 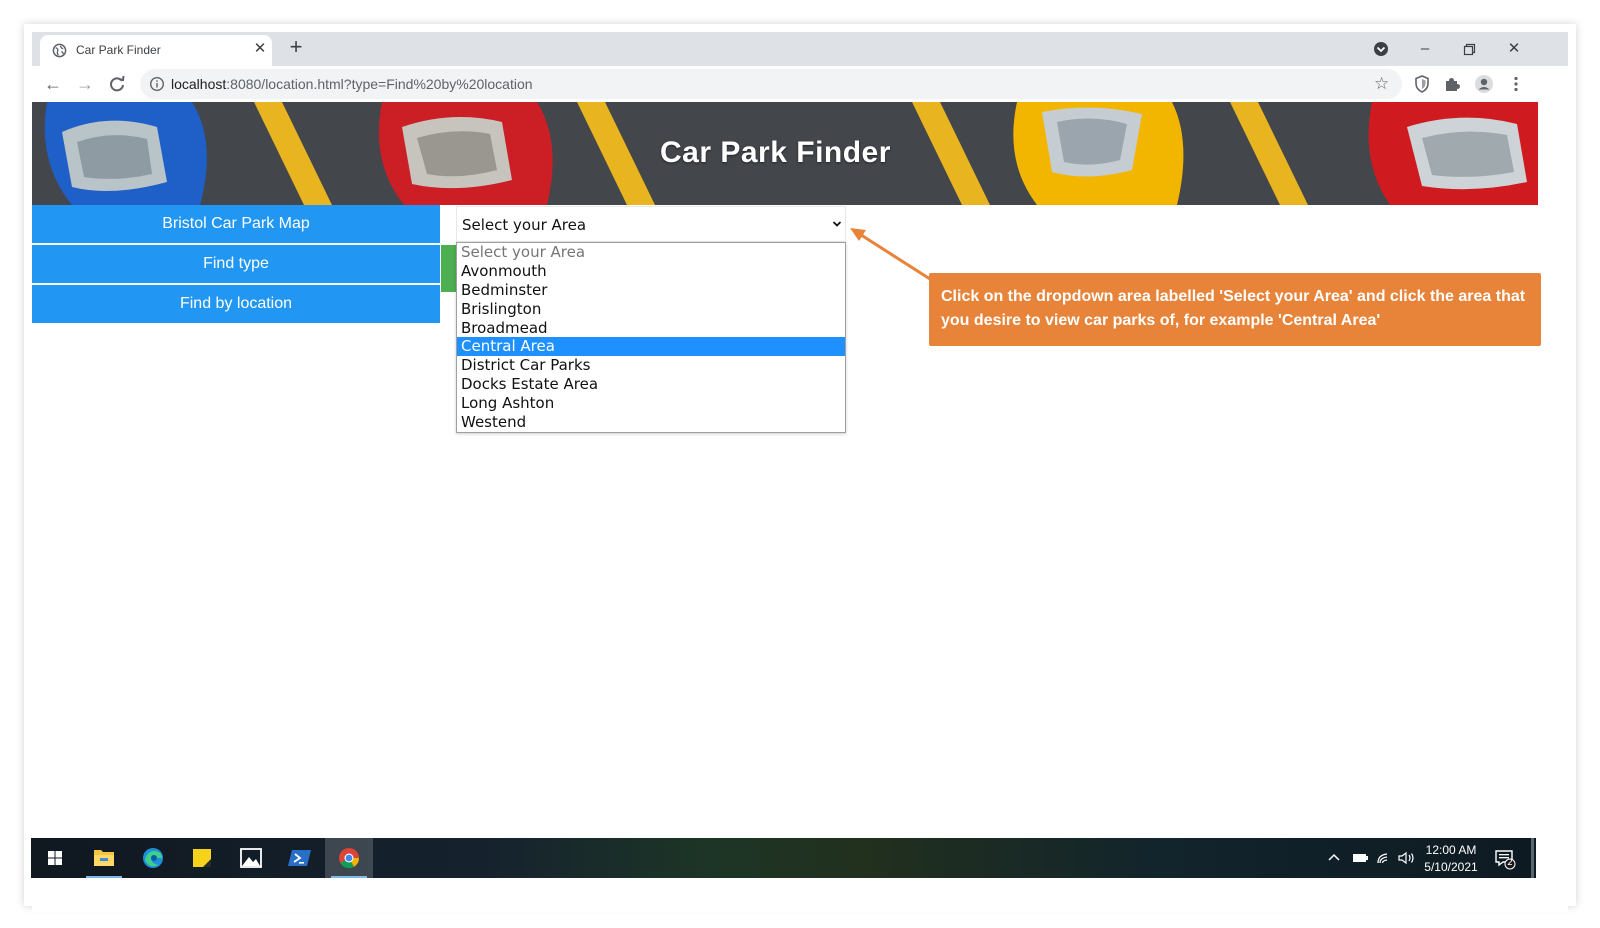 I want to click on info-icon, so click(x=157, y=84).